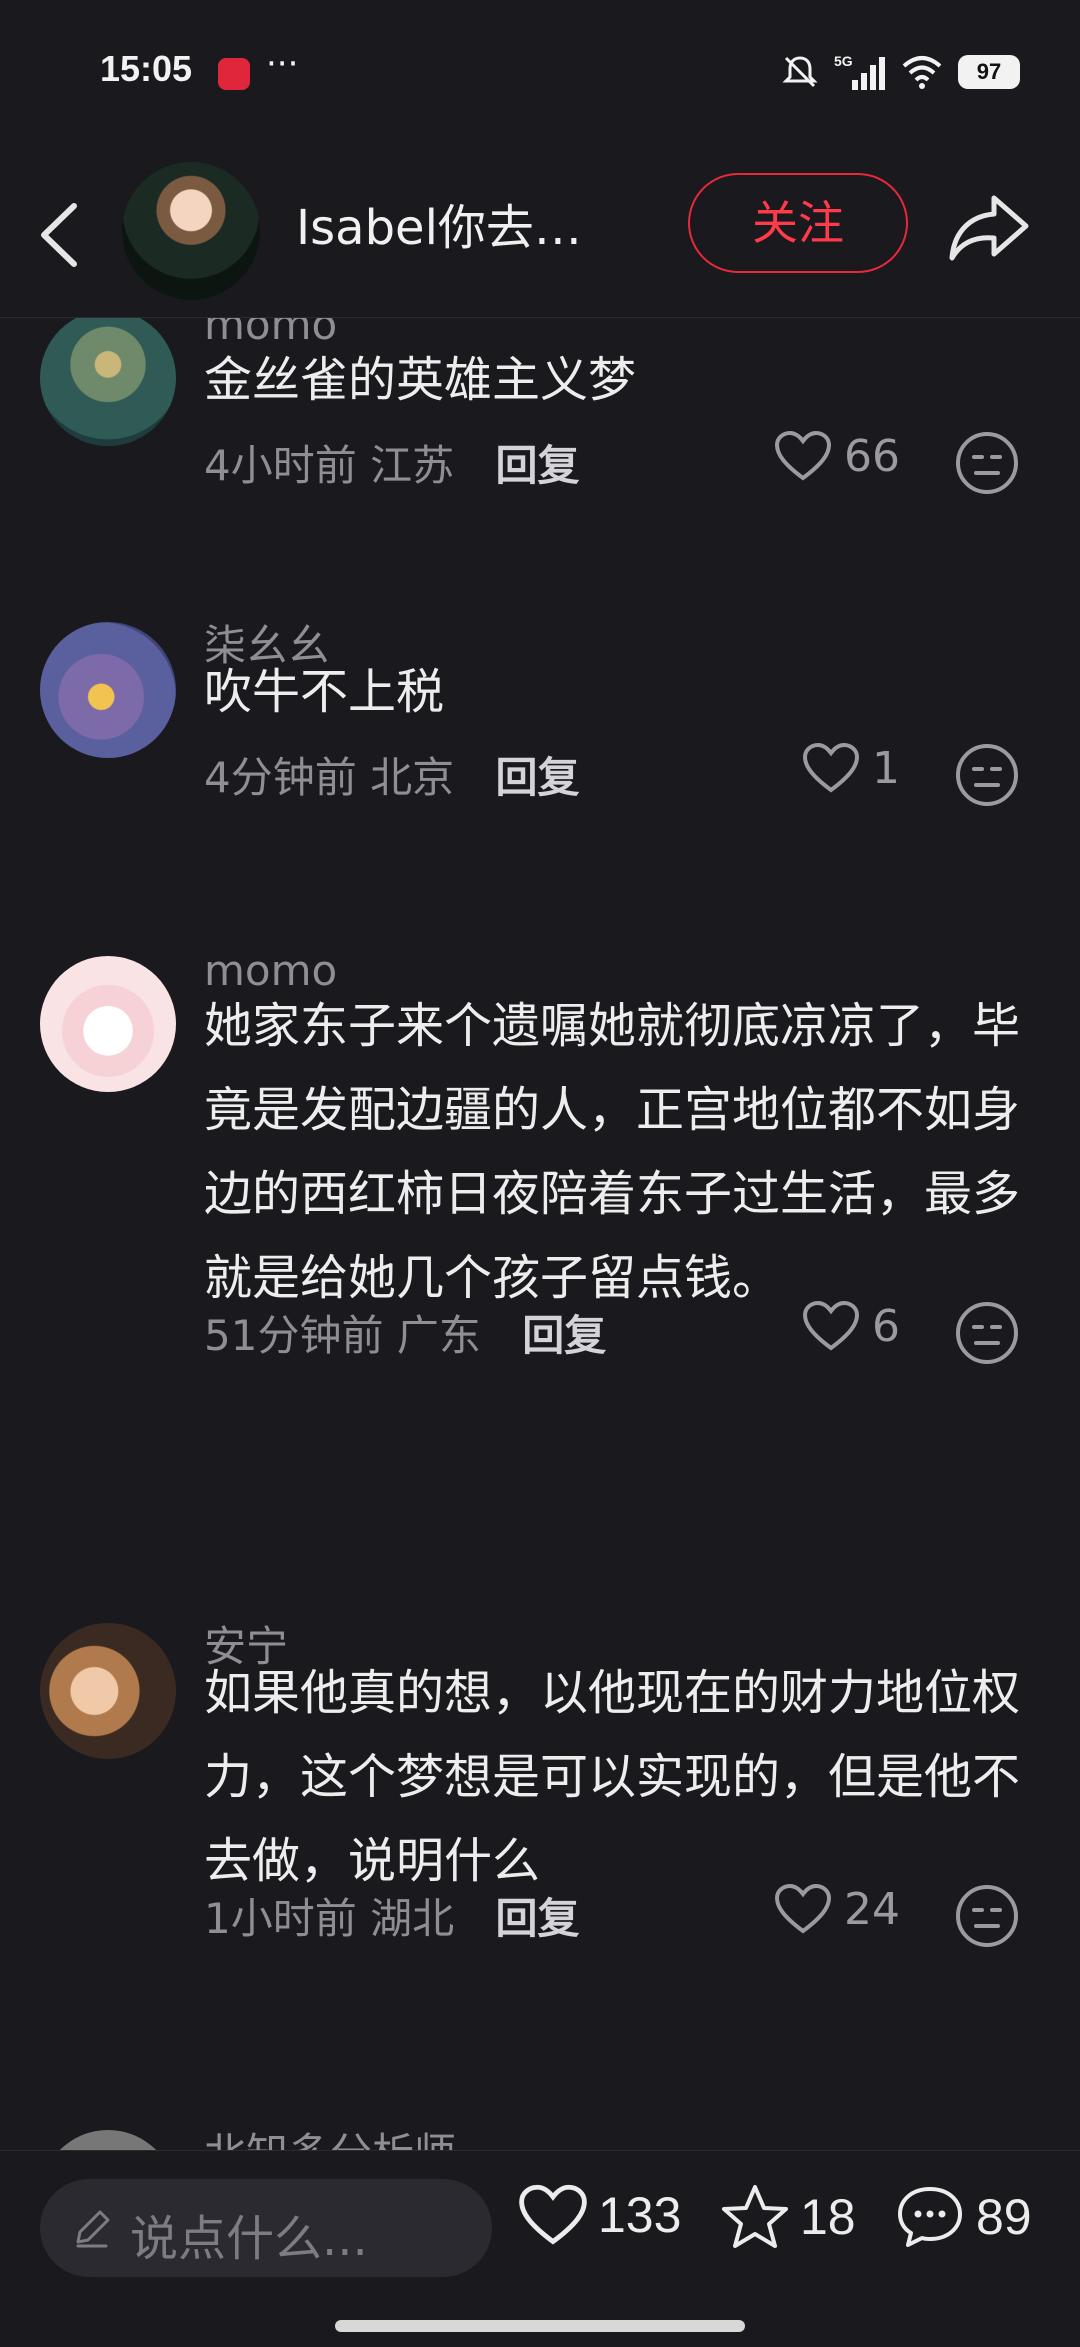 The image size is (1080, 2347). What do you see at coordinates (191, 231) in the screenshot?
I see `author-avatar` at bounding box center [191, 231].